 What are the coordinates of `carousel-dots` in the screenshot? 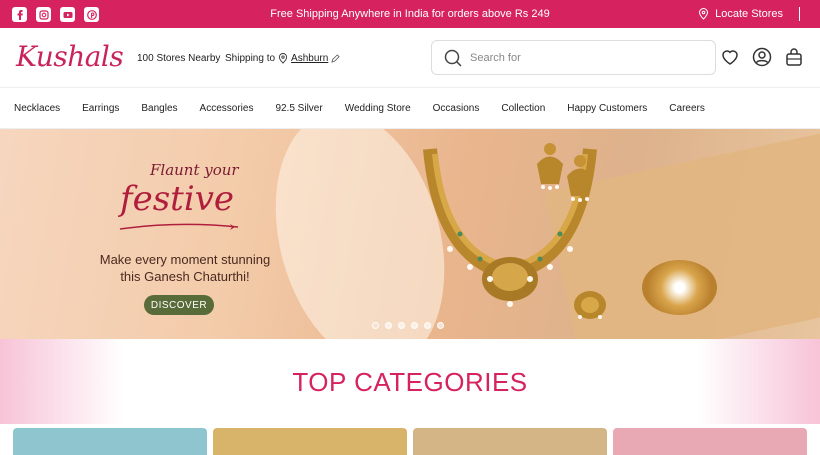 It's located at (408, 325).